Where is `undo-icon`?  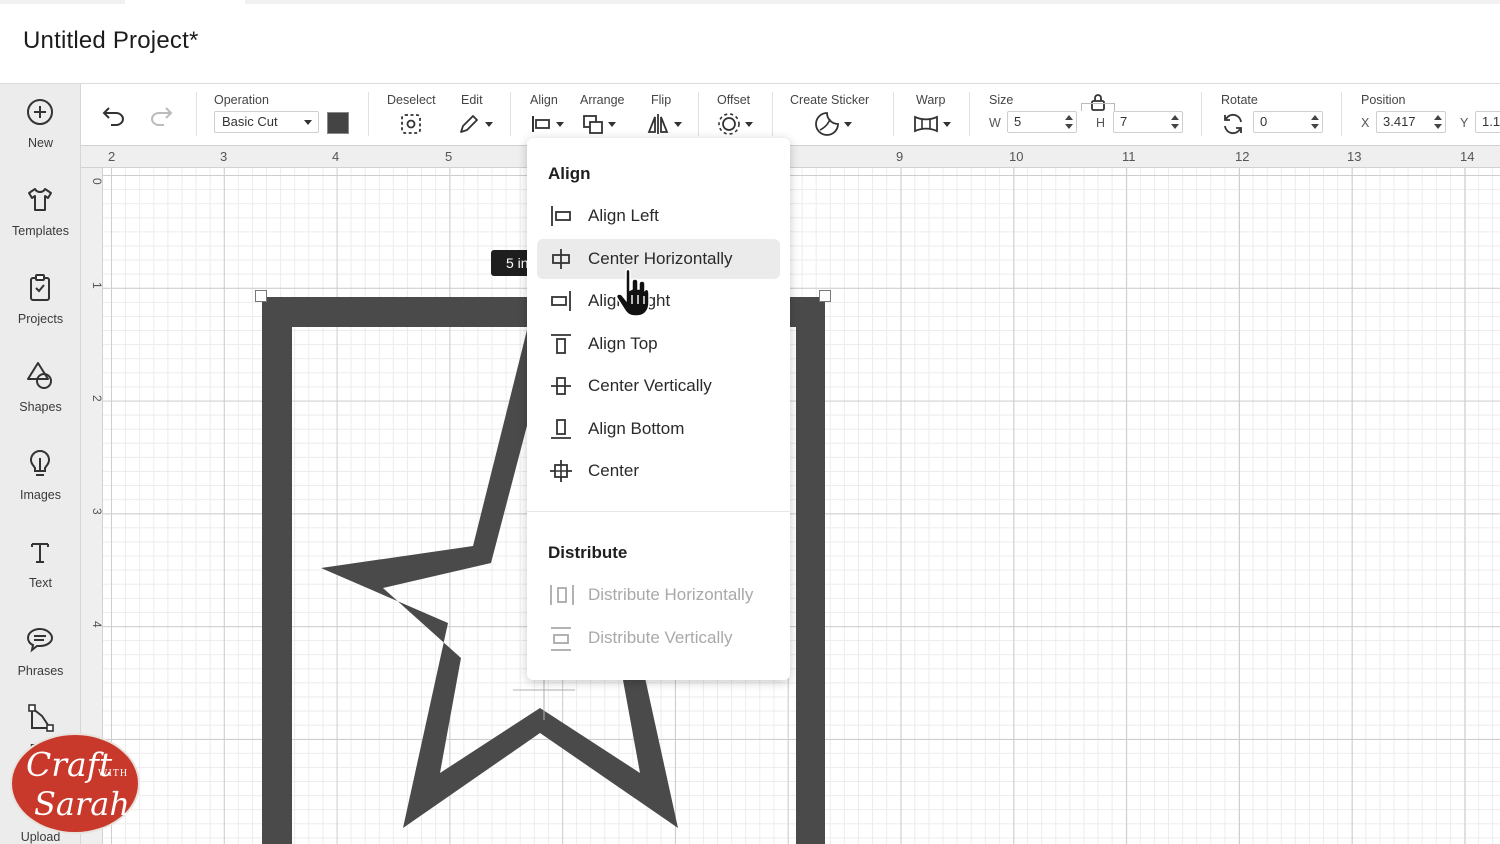 undo-icon is located at coordinates (113, 116).